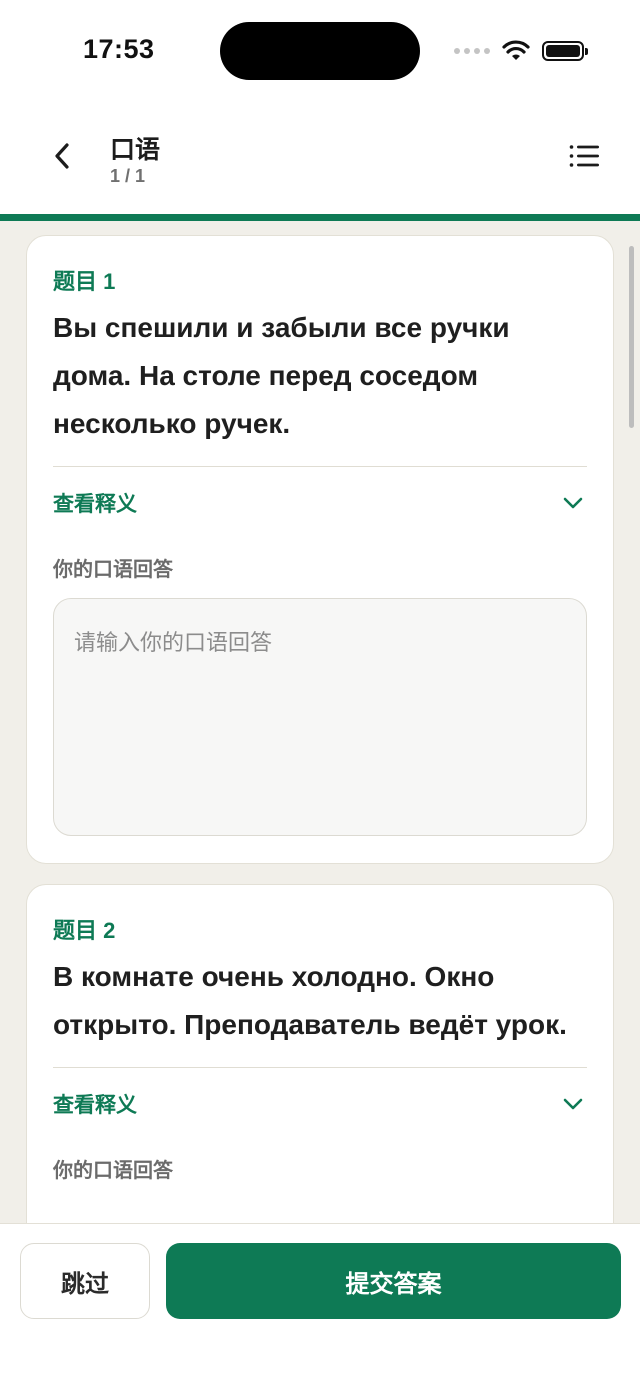  I want to click on answer-placeholder: 请输入你的口语回答, so click(173, 642).